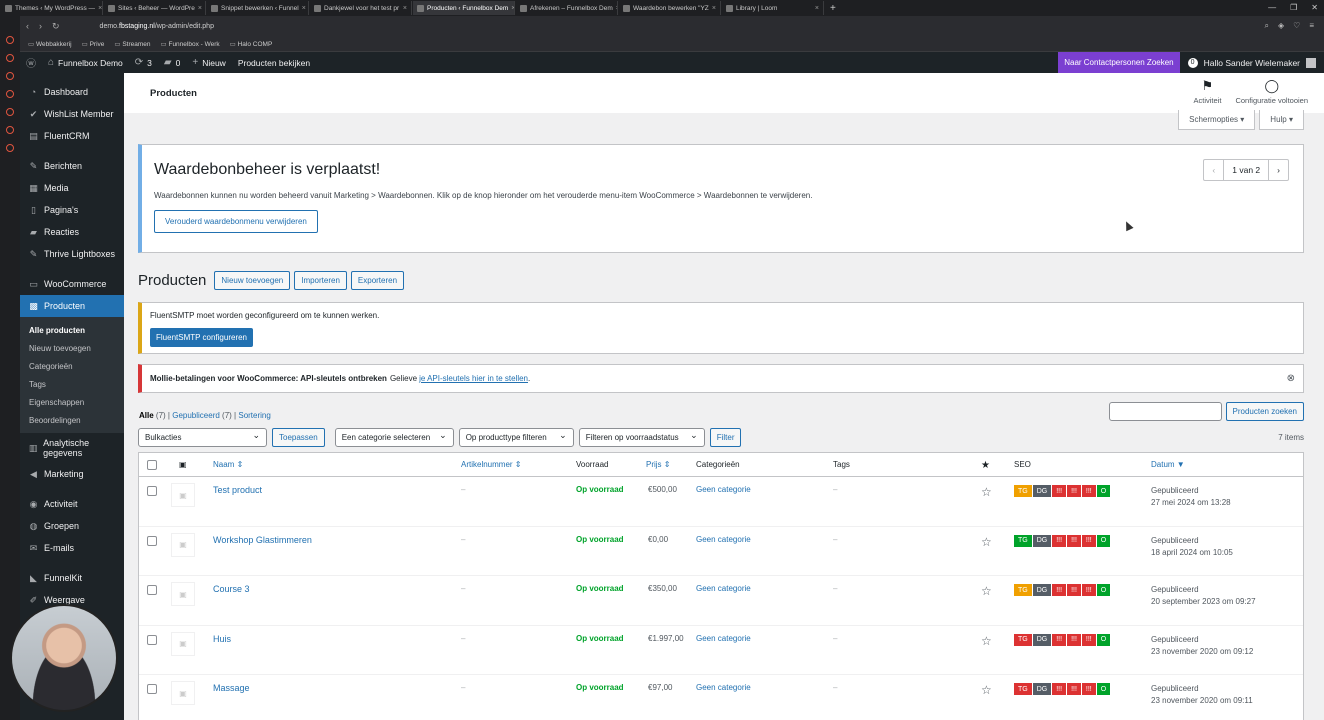 Image resolution: width=1324 pixels, height=720 pixels. I want to click on setup-button: ◯ Configuratie voltooien, so click(1271, 91).